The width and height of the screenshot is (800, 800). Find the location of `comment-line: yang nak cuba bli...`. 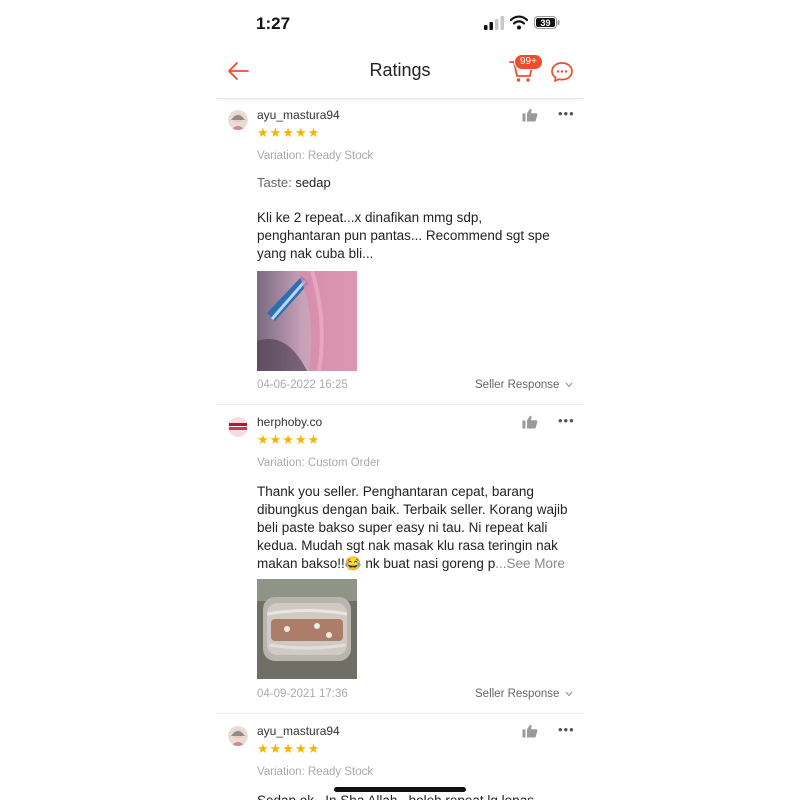

comment-line: yang nak cuba bli... is located at coordinates (315, 253).